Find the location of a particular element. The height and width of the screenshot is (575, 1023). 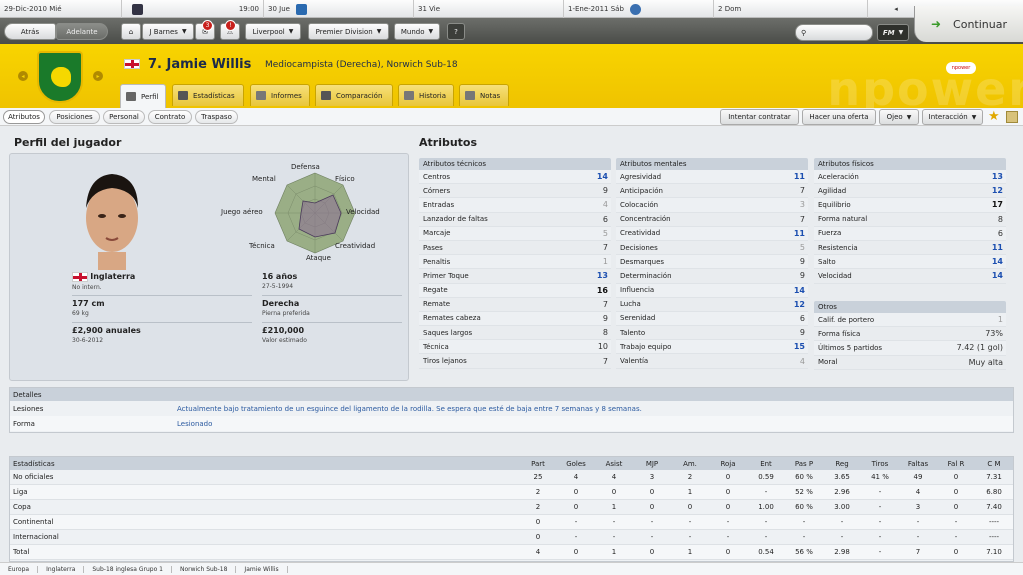

attribute-name: Marcaje is located at coordinates (437, 233).